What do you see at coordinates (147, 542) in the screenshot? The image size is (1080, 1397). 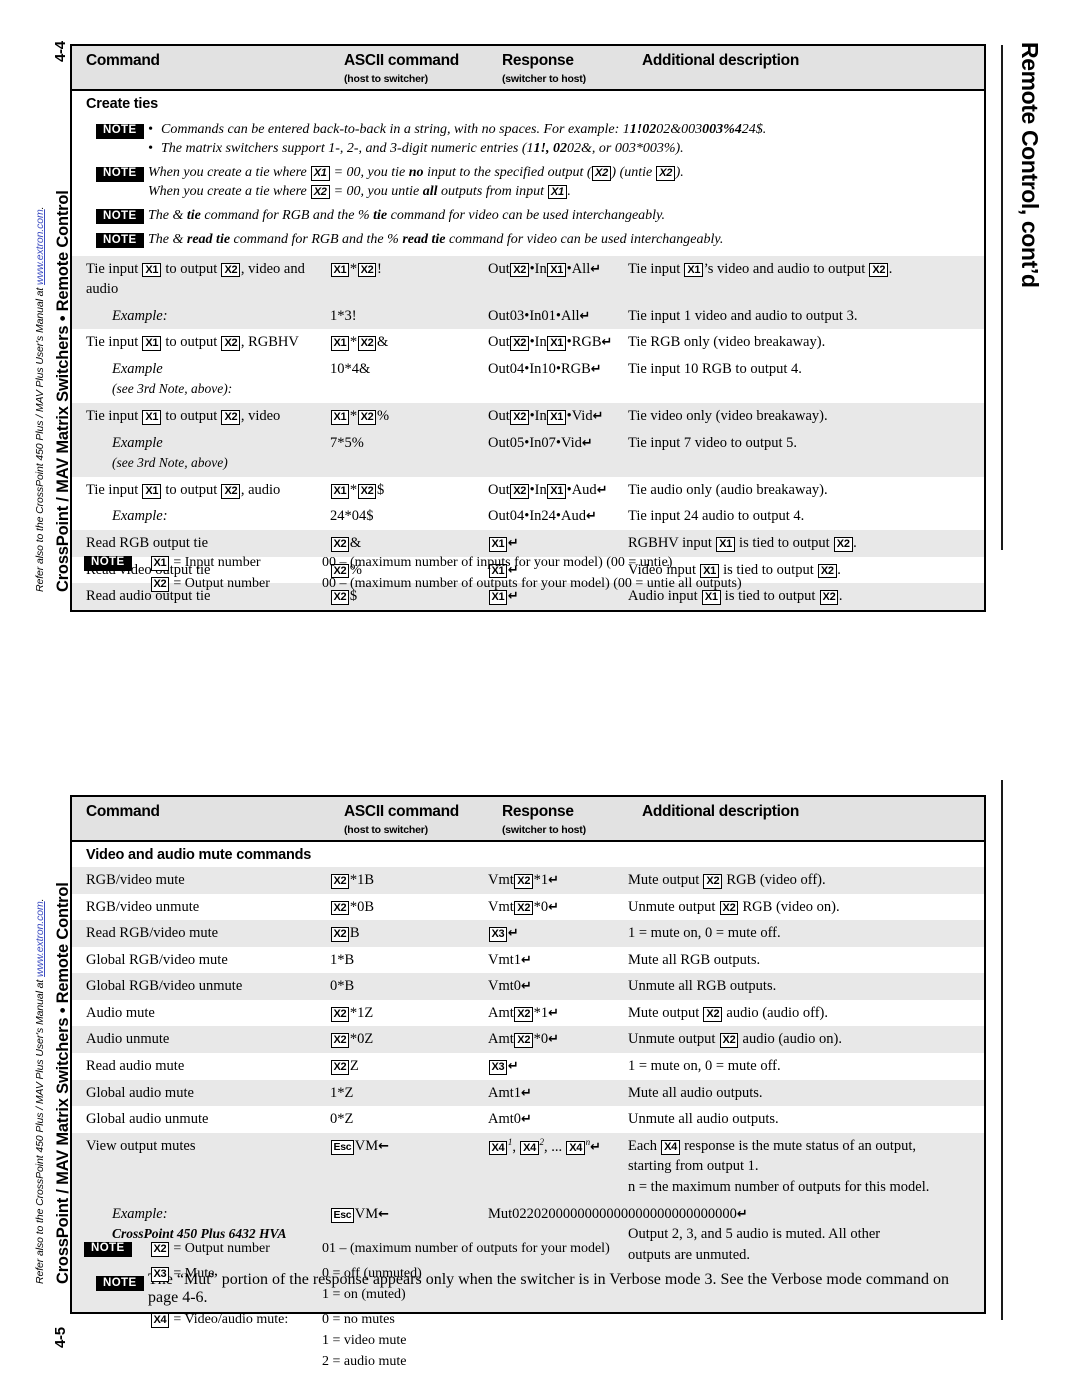 I see `command-text: Read RGB output tie` at bounding box center [147, 542].